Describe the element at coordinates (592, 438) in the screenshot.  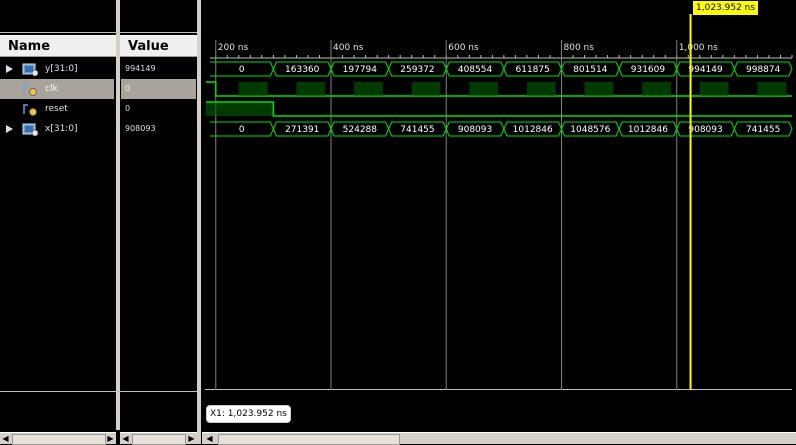
I see `scroll-track-empty` at that location.